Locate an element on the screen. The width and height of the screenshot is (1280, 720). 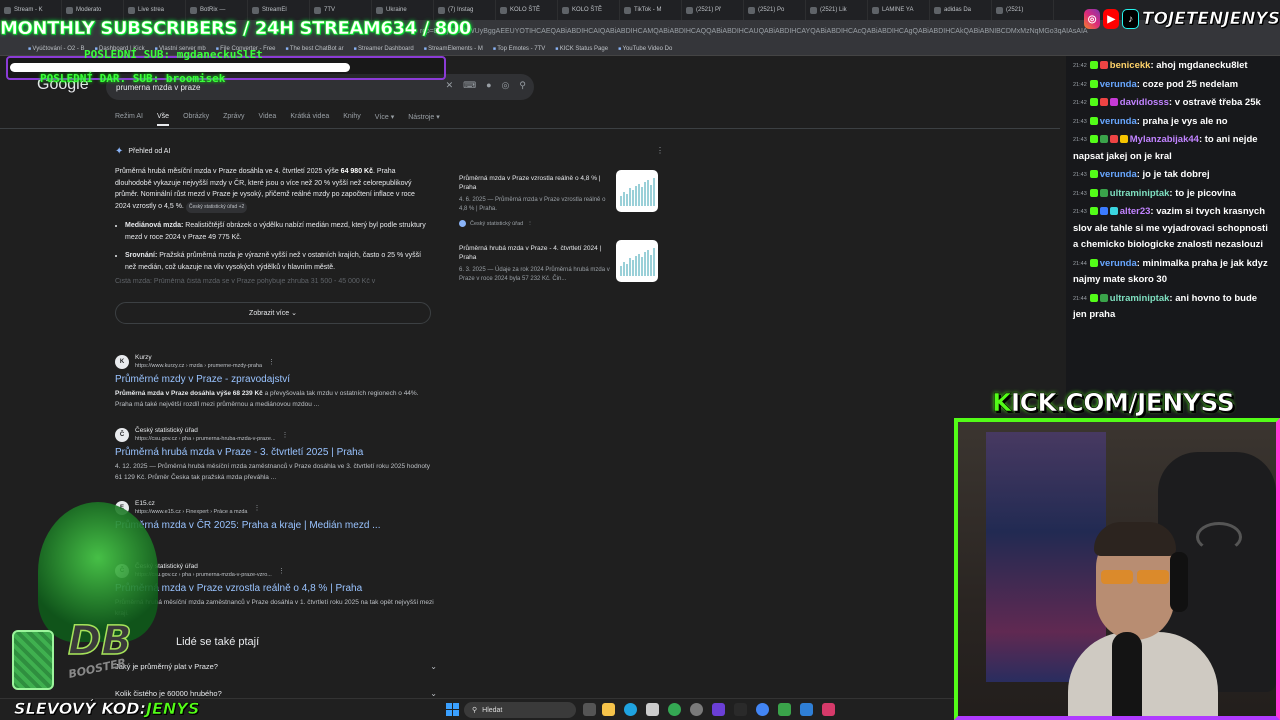
tab-label: (2521) is located at coordinates (1015, 10).